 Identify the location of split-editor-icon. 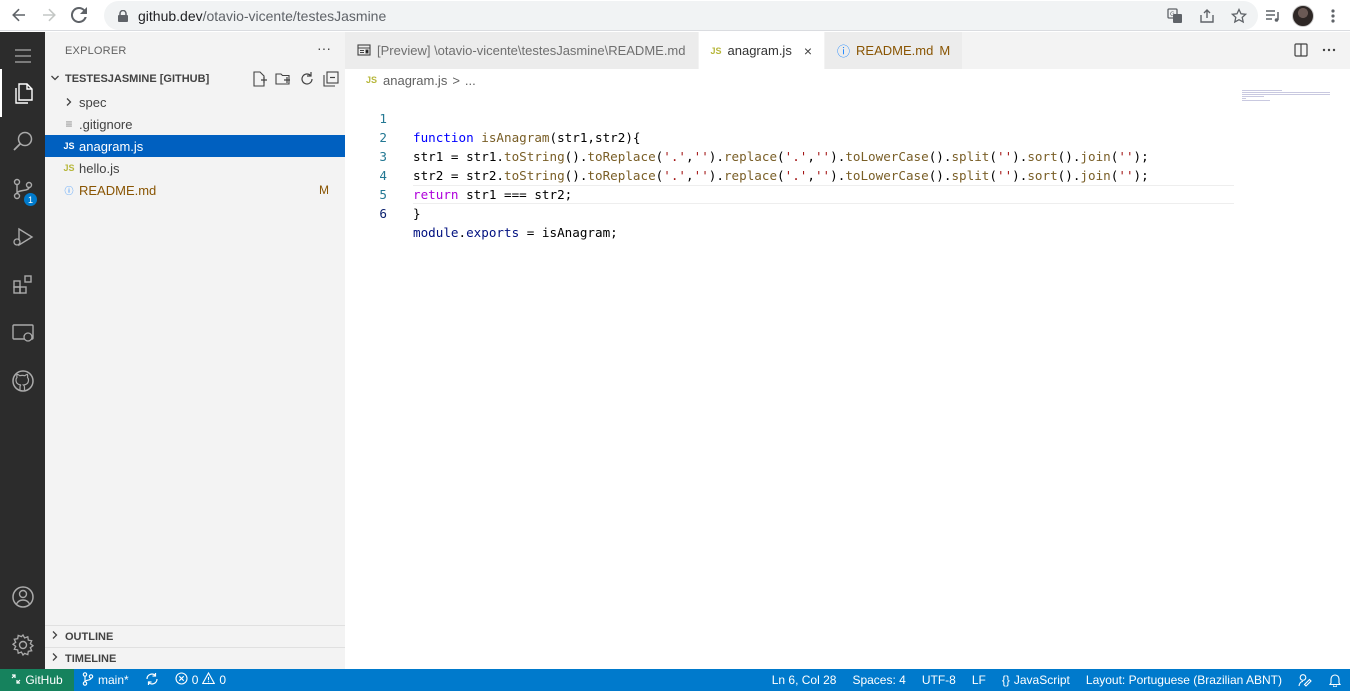
(1301, 51).